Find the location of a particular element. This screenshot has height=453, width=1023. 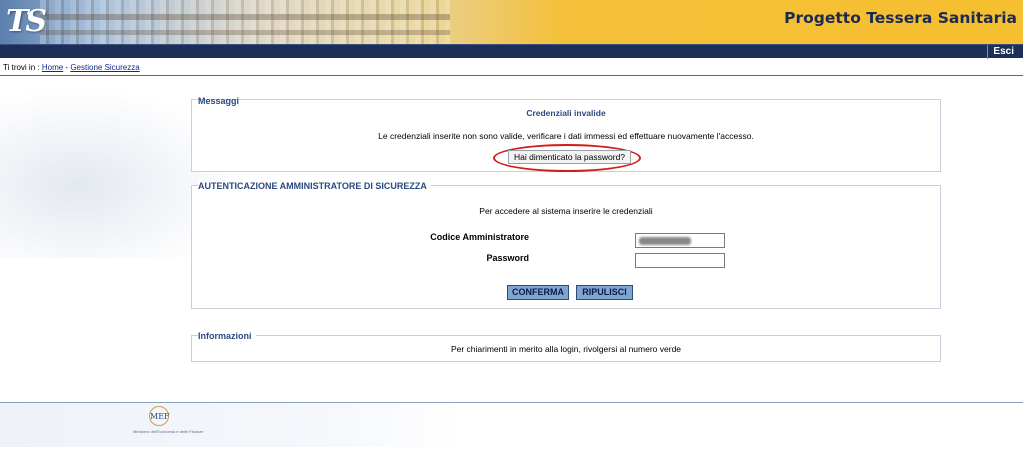

navbar: Esci is located at coordinates (511, 51).